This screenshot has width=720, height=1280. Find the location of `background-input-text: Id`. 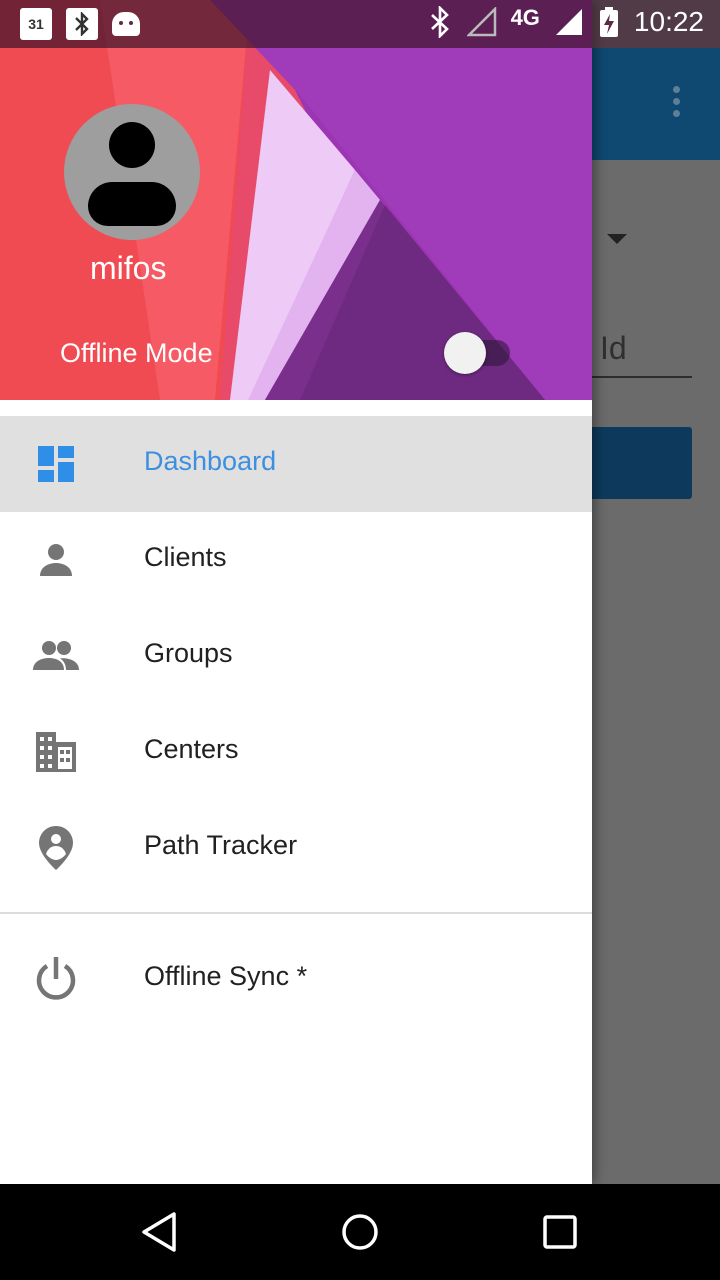

background-input-text: Id is located at coordinates (613, 348).